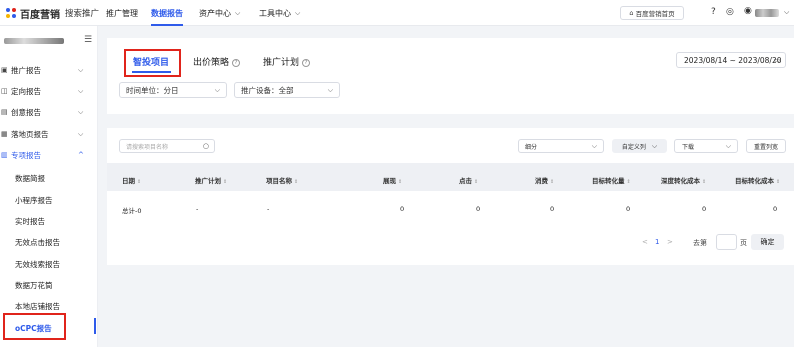 The width and height of the screenshot is (794, 347). I want to click on project-search-input: 请搜索项目名称 ○, so click(167, 146).